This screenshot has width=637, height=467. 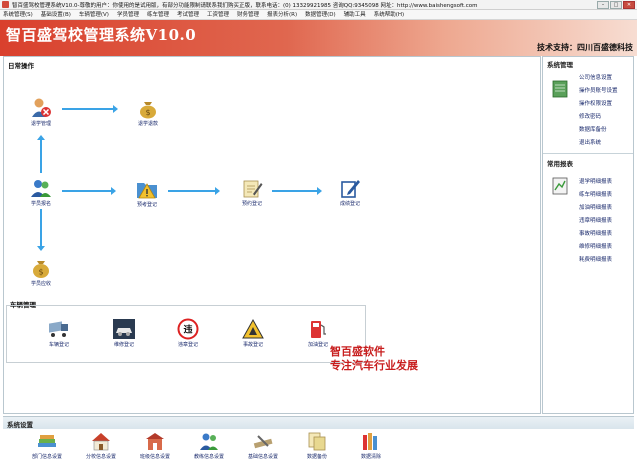 I want to click on app-icon, so click(x=5, y=4).